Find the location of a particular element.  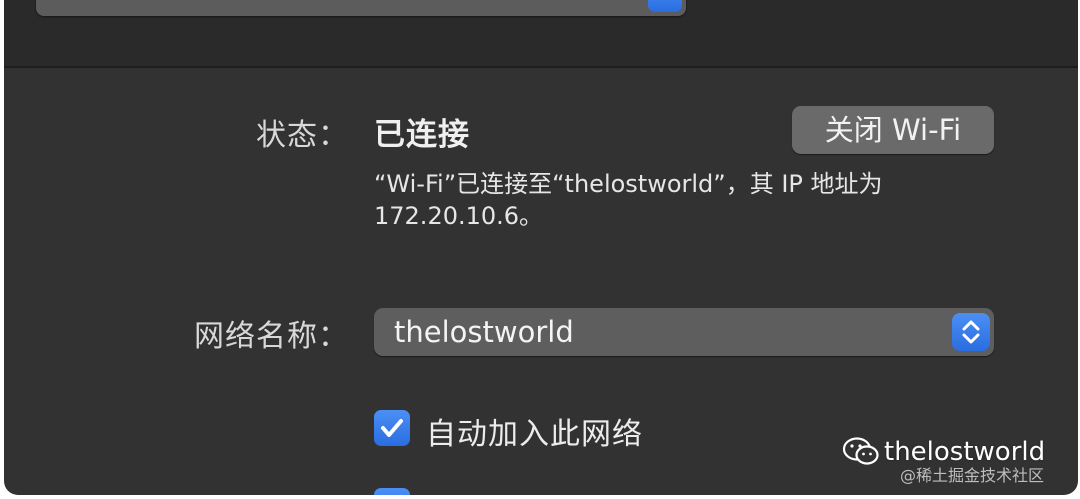

popup-stepper-icon is located at coordinates (665, 6).